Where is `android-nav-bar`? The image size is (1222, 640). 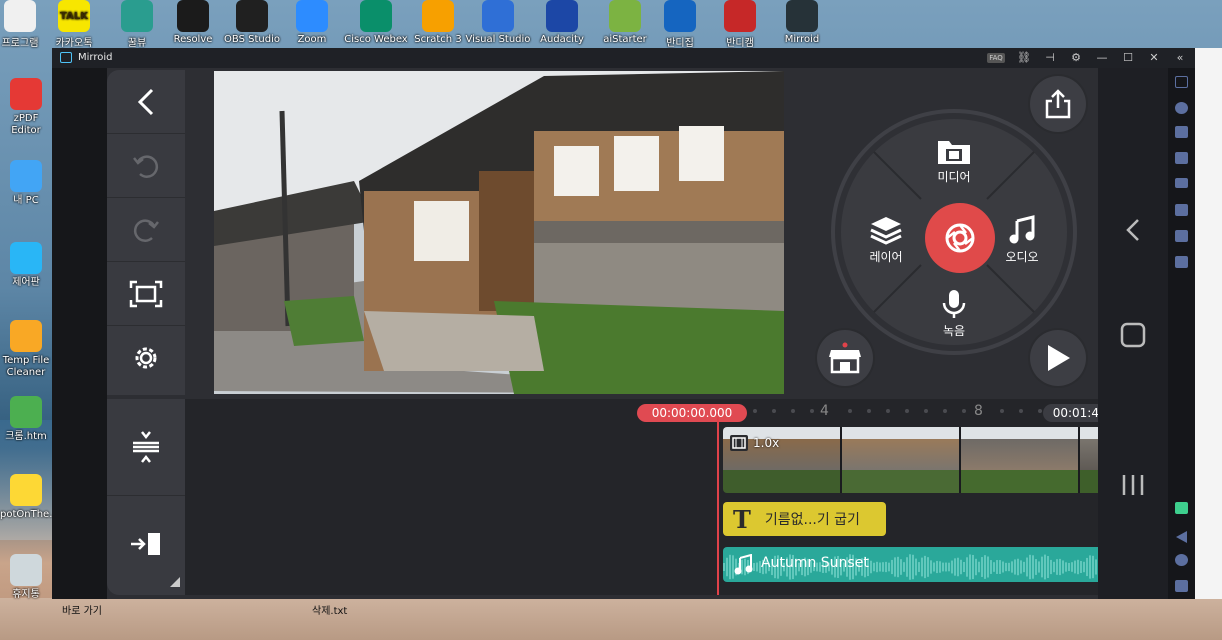 android-nav-bar is located at coordinates (1133, 333).